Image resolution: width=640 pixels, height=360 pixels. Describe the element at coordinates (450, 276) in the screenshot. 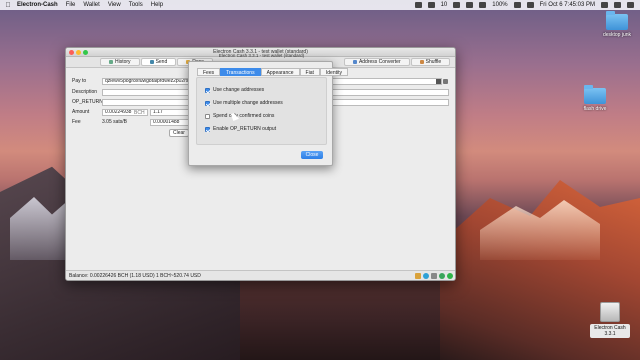

I see `network-status-icon` at that location.